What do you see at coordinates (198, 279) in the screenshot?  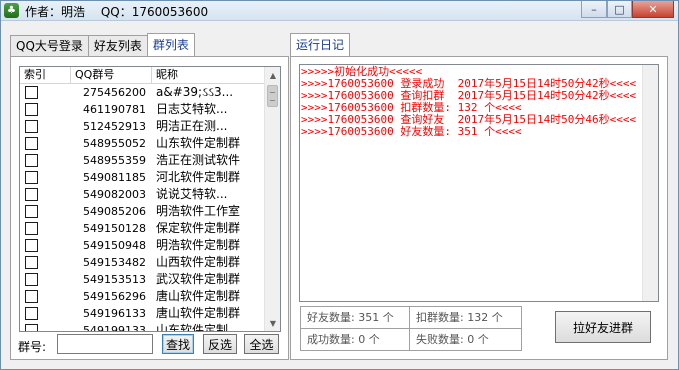 I see `group-name-cell: 武汉软件定制群` at bounding box center [198, 279].